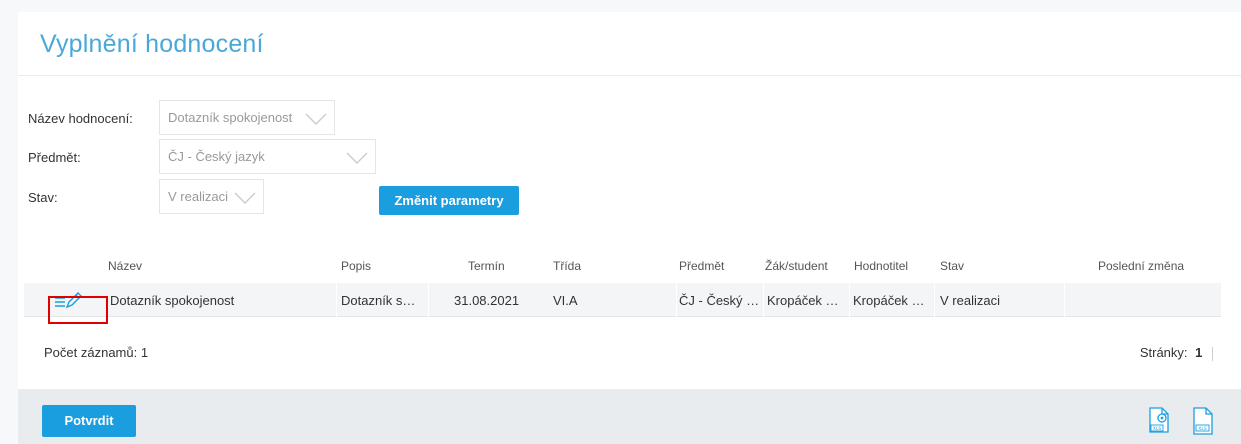 The width and height of the screenshot is (1241, 444). What do you see at coordinates (565, 300) in the screenshot?
I see `cell-class: VI.A` at bounding box center [565, 300].